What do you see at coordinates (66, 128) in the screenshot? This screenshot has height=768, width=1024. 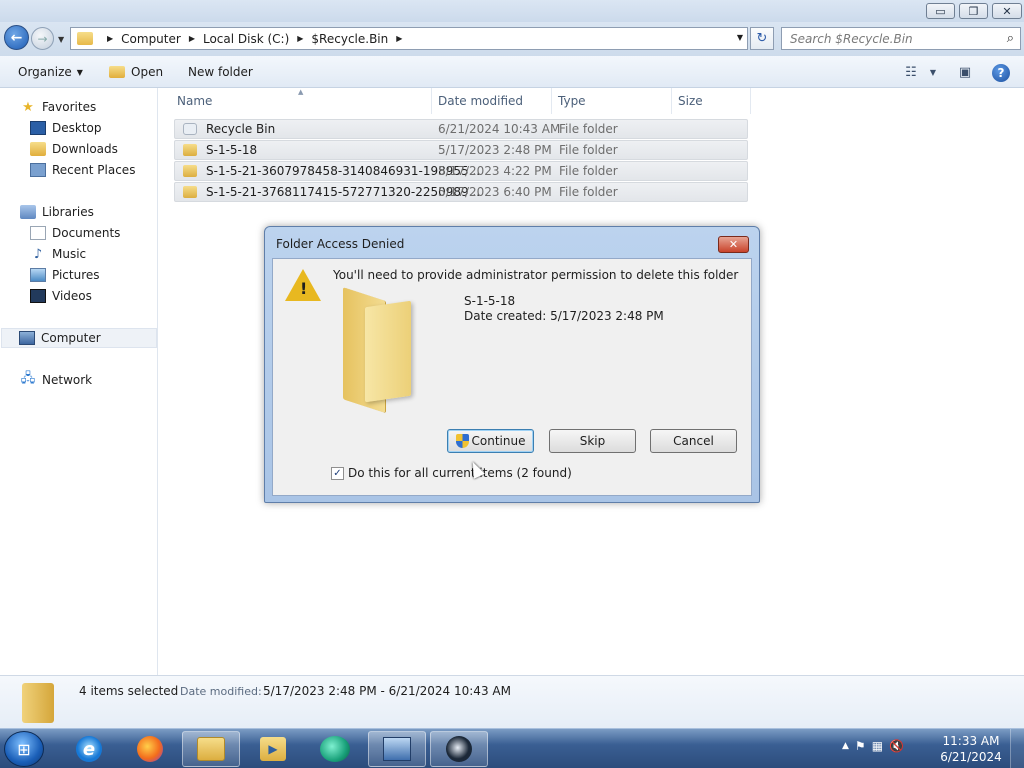 I see `nav-desktop: Desktop` at bounding box center [66, 128].